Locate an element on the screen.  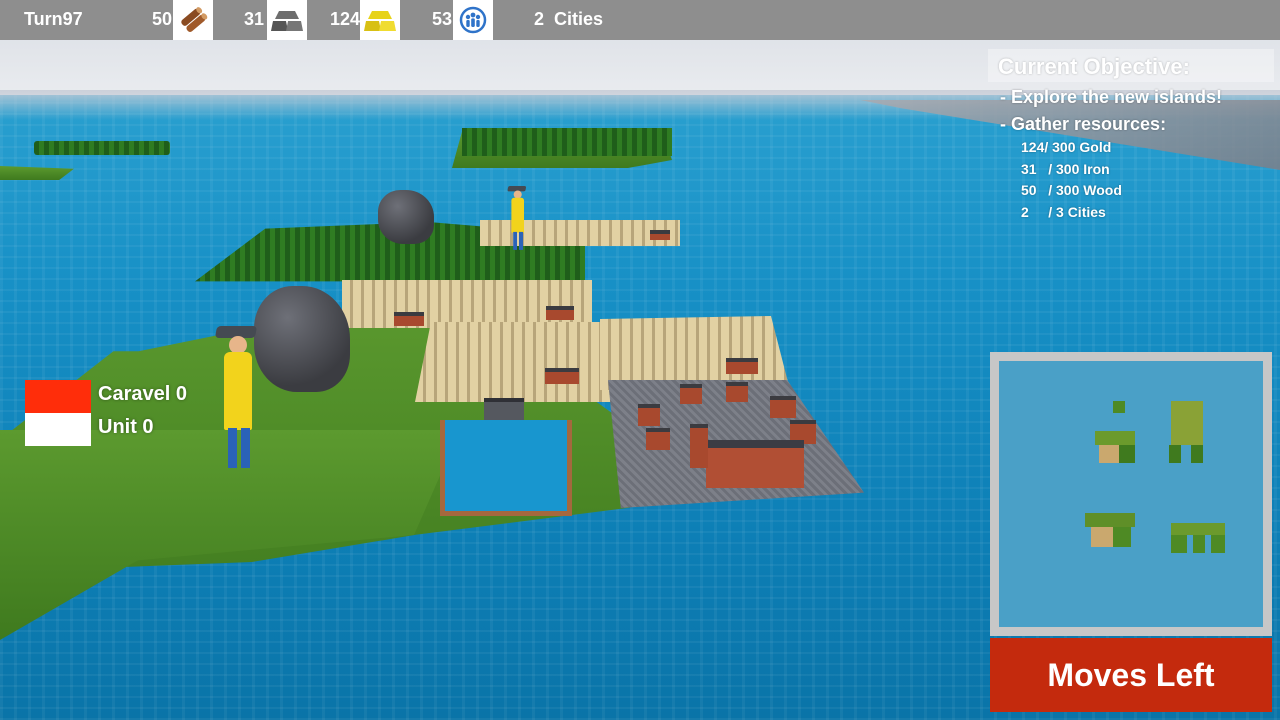
iron-icon is located at coordinates (287, 20).